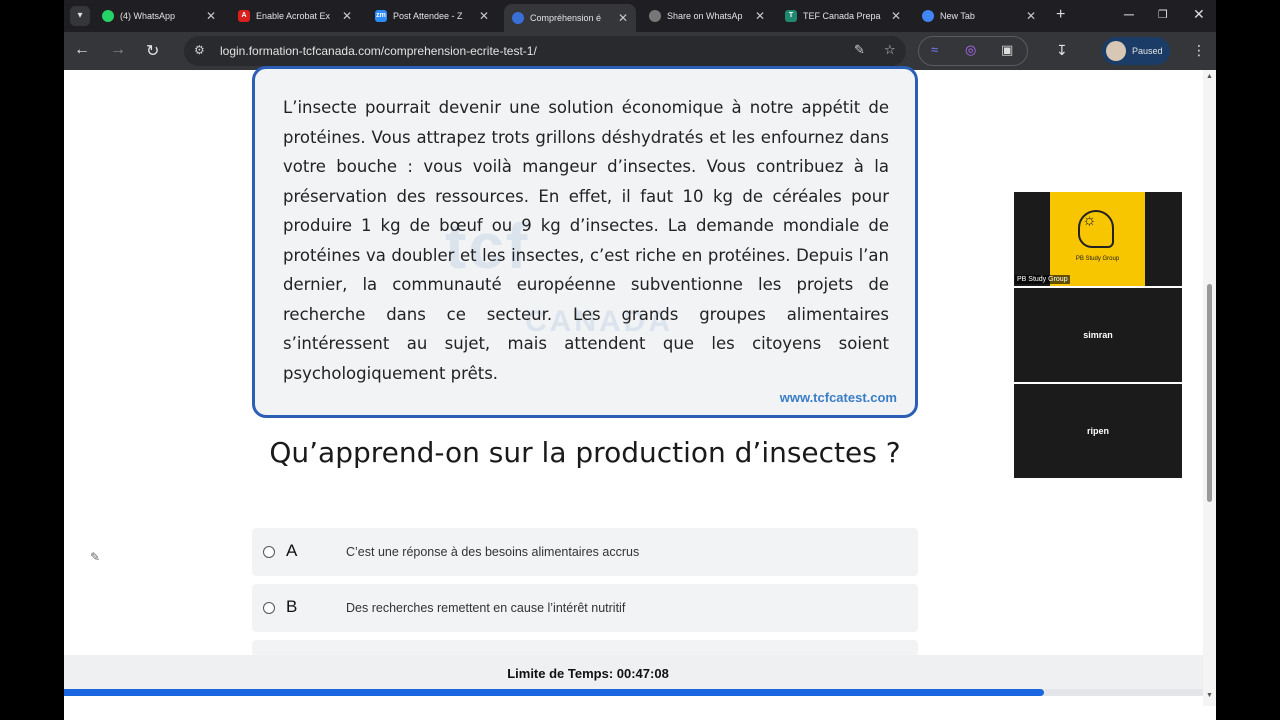 The image size is (1280, 720). I want to click on pb-study-group-image: ☼ PB Study Group, so click(1097, 239).